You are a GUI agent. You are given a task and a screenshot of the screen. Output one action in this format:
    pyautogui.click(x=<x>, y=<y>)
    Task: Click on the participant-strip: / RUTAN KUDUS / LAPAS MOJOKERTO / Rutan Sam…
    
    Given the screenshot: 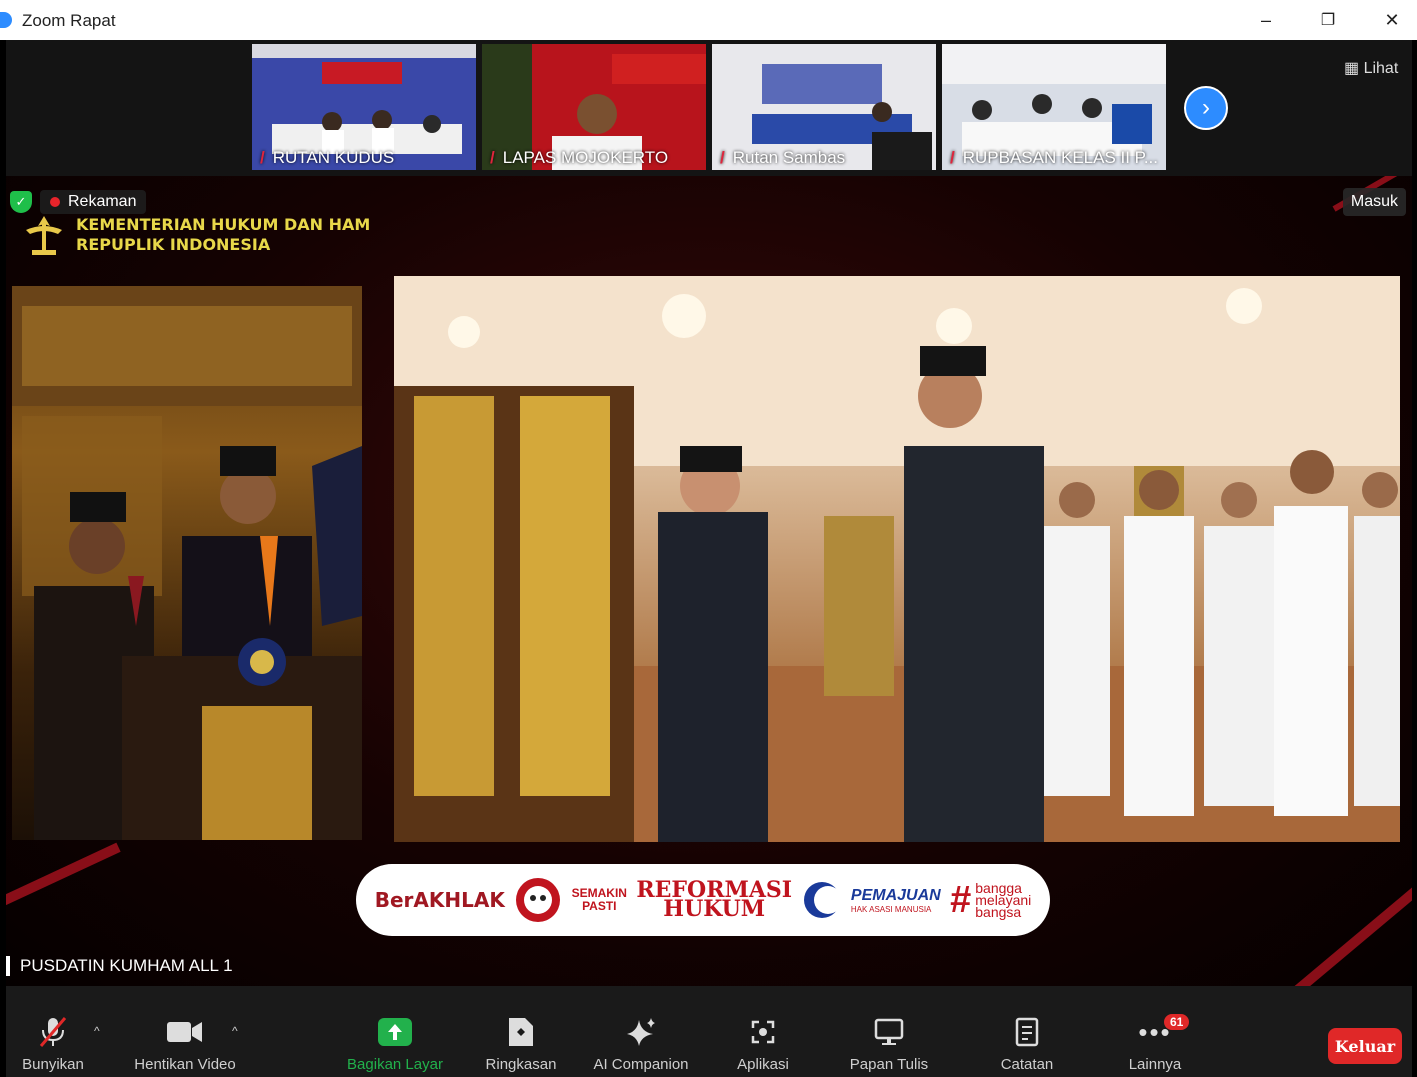 What is the action you would take?
    pyautogui.click(x=709, y=108)
    